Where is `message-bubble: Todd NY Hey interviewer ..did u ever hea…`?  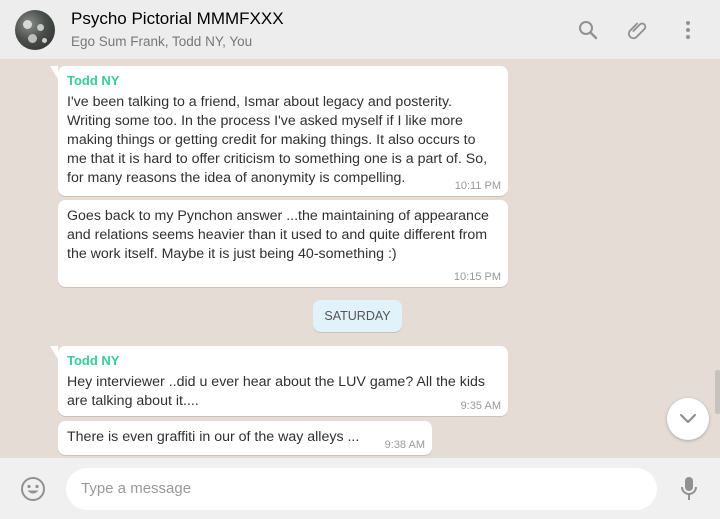
message-bubble: Todd NY Hey interviewer ..did u ever hea… is located at coordinates (279, 381).